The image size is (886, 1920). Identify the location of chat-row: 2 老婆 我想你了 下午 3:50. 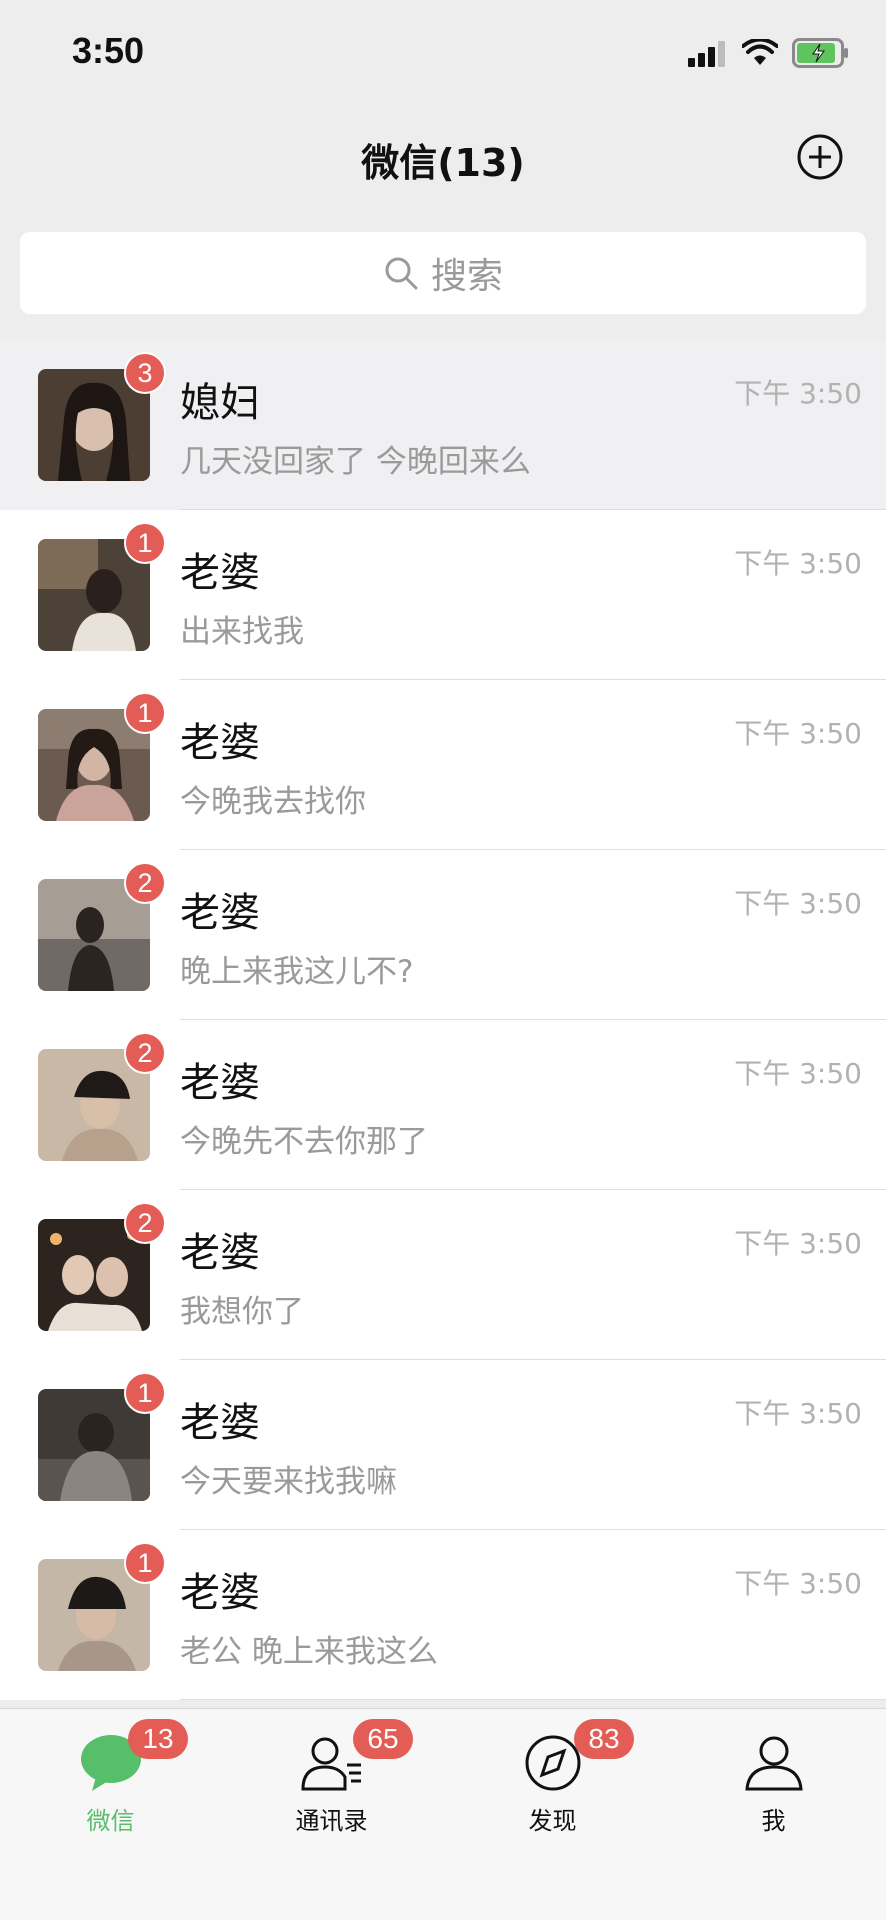
(443, 1275).